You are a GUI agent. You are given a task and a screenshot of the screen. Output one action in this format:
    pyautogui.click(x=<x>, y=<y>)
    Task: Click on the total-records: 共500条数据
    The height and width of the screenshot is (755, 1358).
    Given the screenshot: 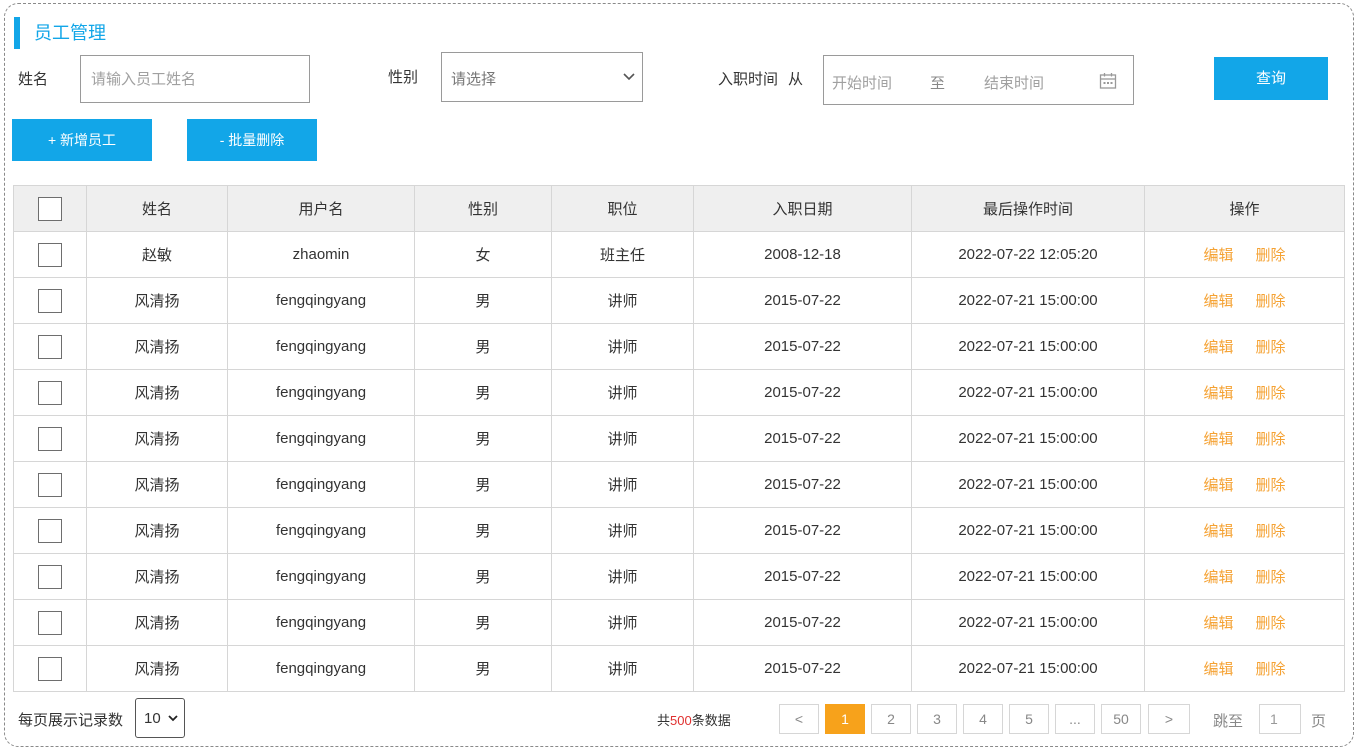 What is the action you would take?
    pyautogui.click(x=694, y=719)
    